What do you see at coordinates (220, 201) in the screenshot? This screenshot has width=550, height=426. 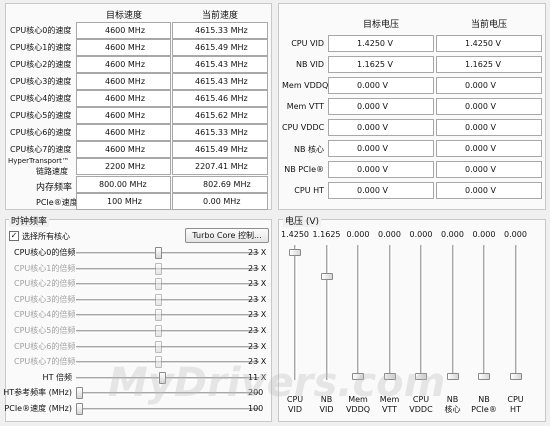 I see `pcie-current-field: 0.00 MHz` at bounding box center [220, 201].